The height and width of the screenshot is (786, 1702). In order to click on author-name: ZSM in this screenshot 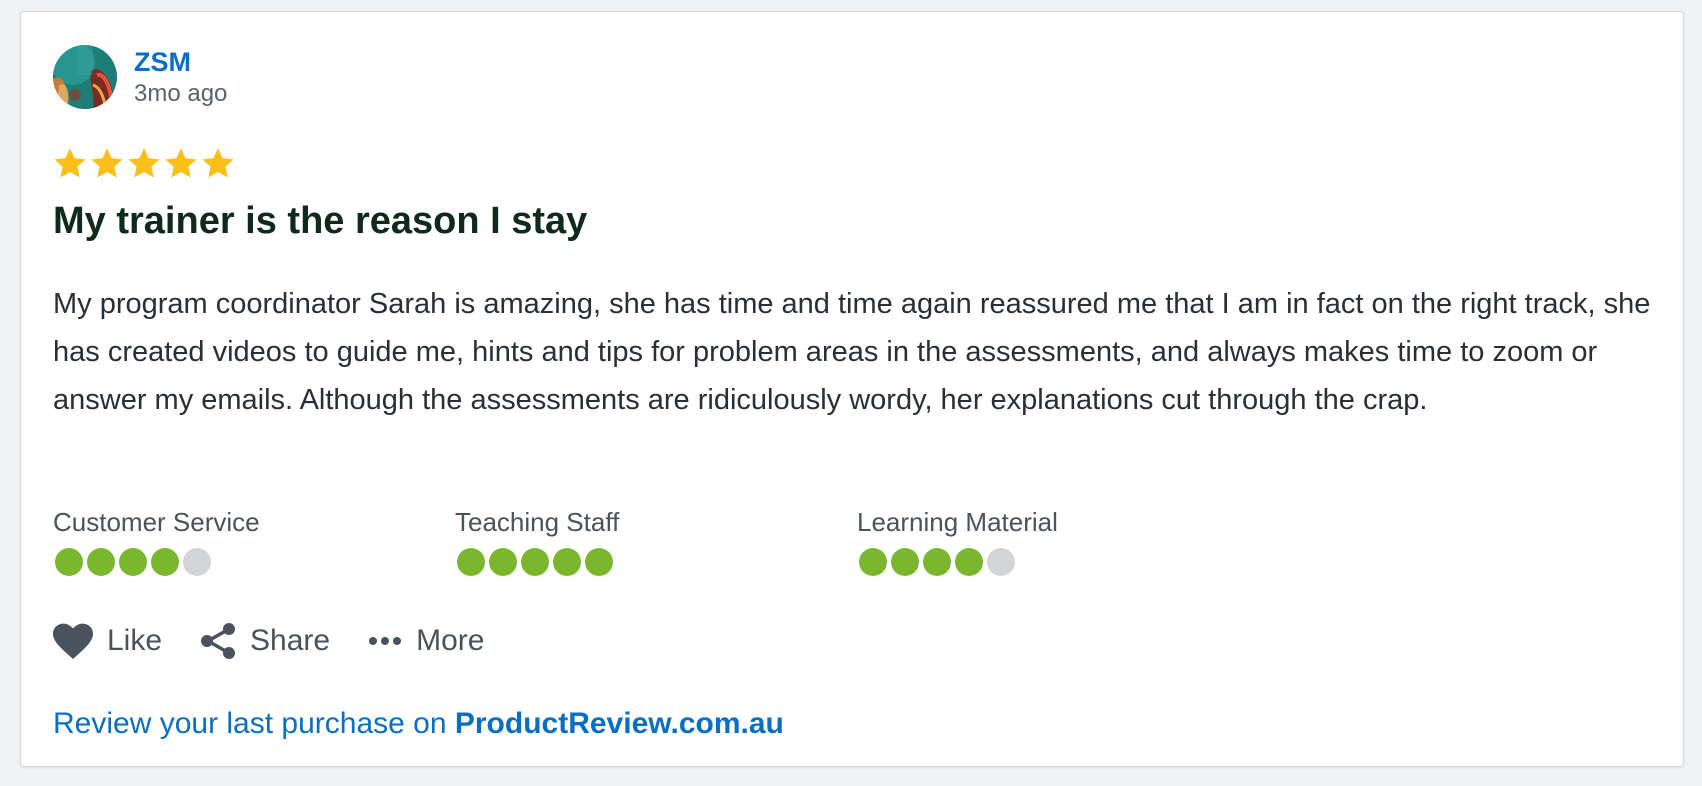, I will do `click(180, 62)`.